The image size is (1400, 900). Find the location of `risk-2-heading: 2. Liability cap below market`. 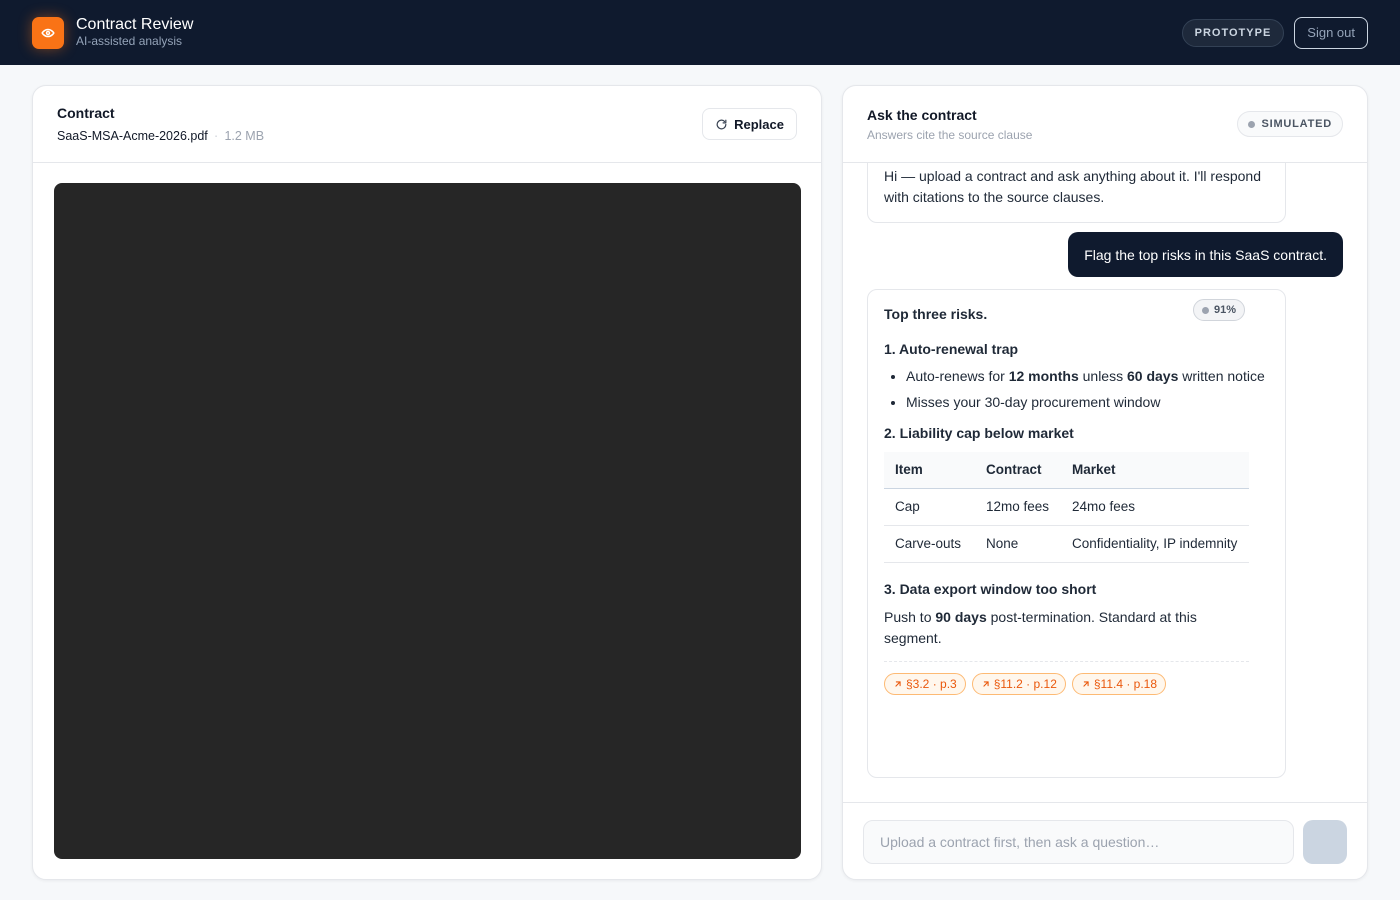

risk-2-heading: 2. Liability cap below market is located at coordinates (979, 433).